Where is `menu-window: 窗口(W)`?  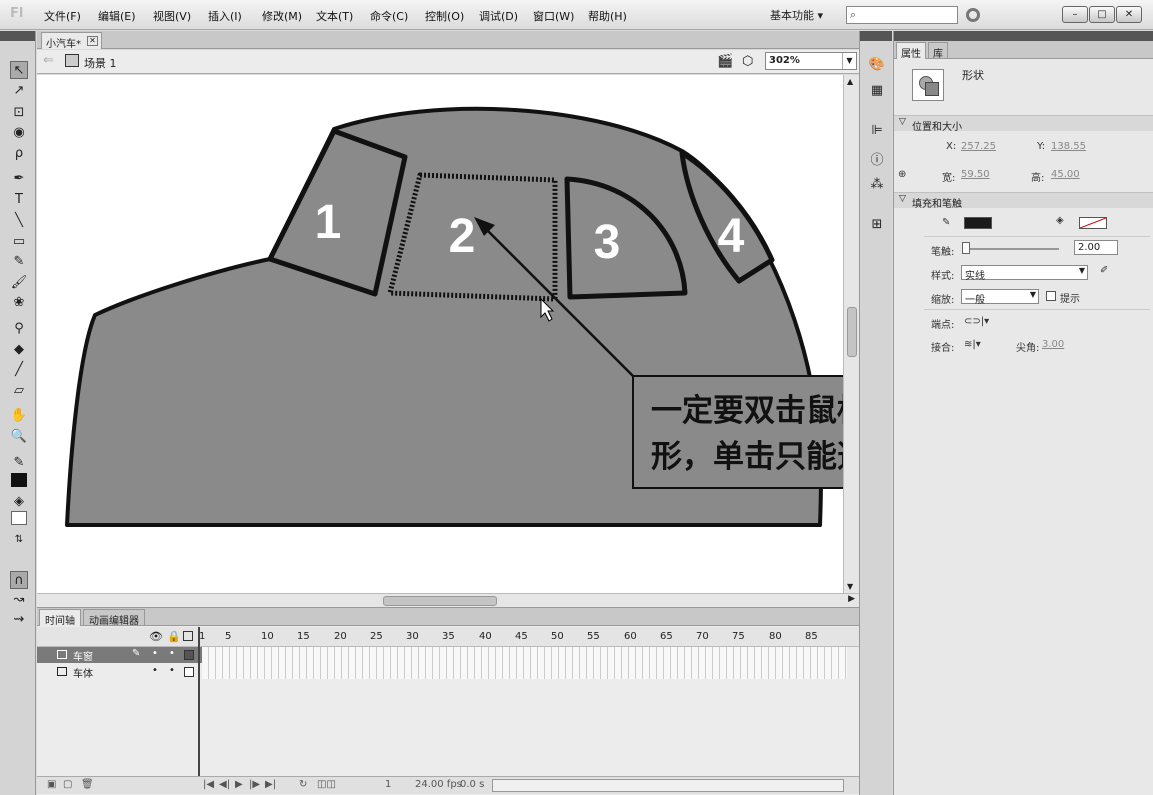
menu-window: 窗口(W) is located at coordinates (553, 16).